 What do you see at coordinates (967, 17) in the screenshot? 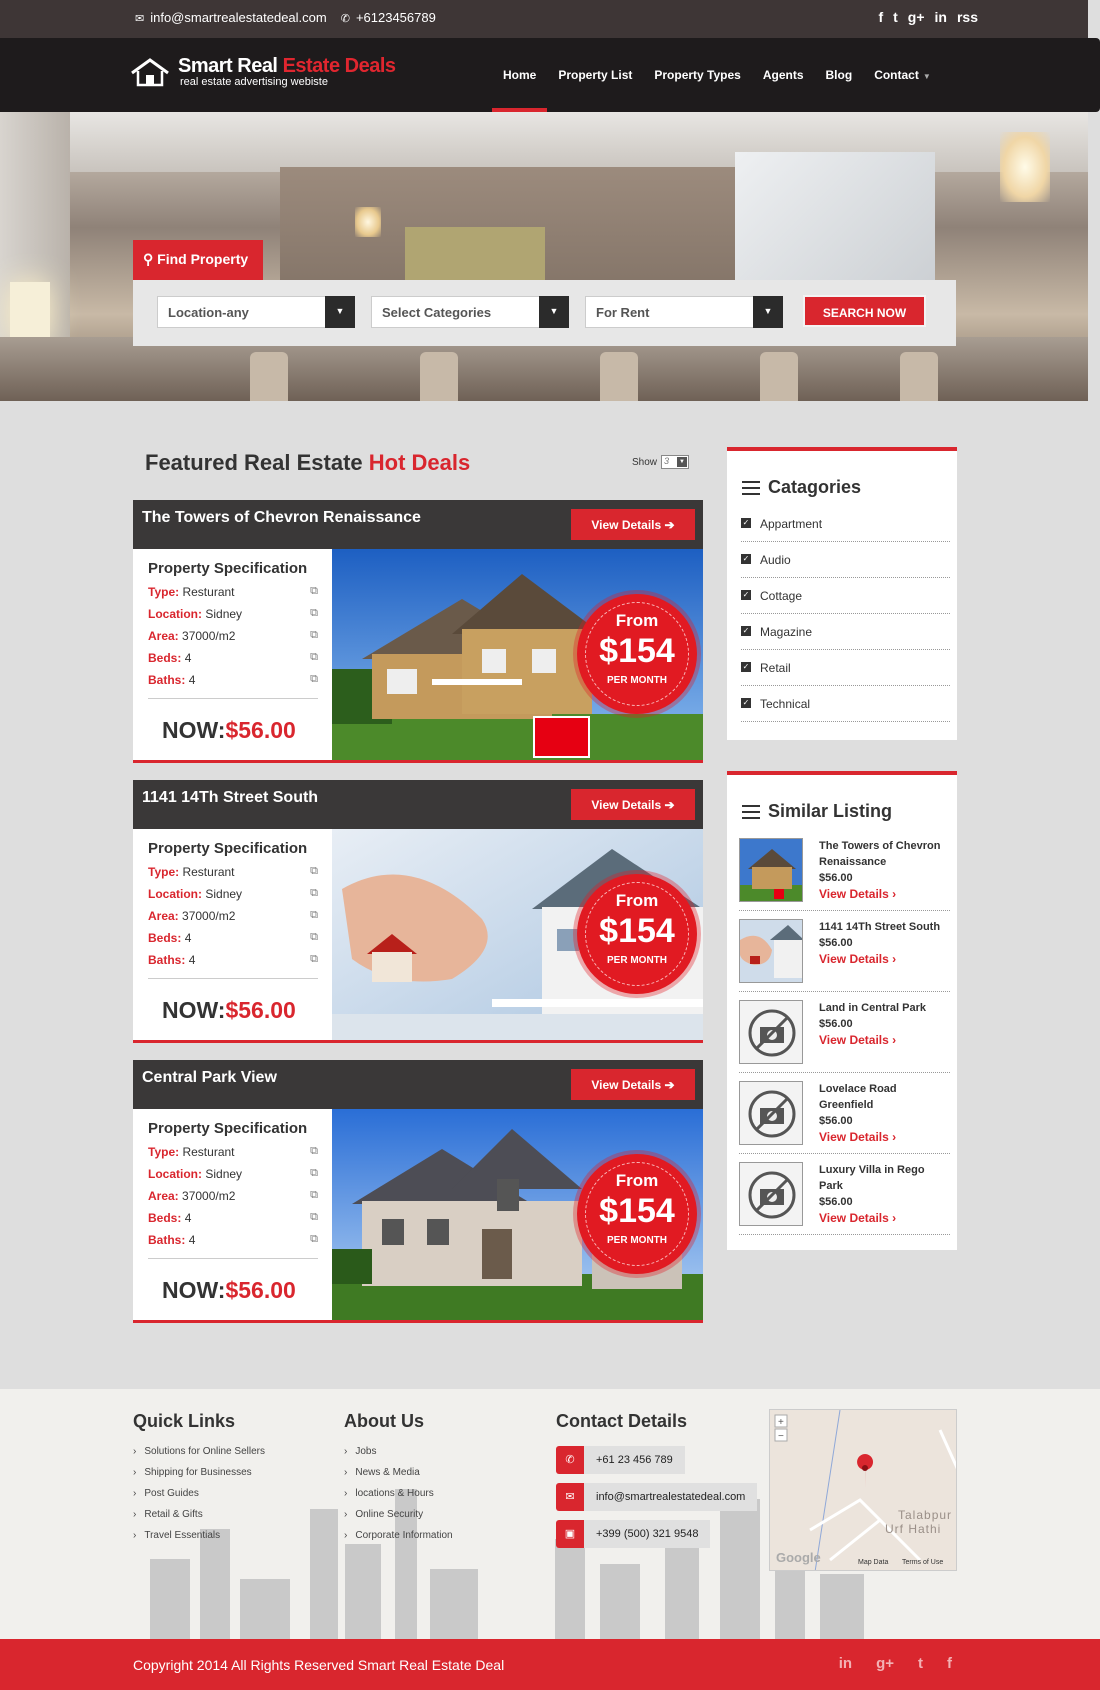
I see `rss-icon: rss` at bounding box center [967, 17].